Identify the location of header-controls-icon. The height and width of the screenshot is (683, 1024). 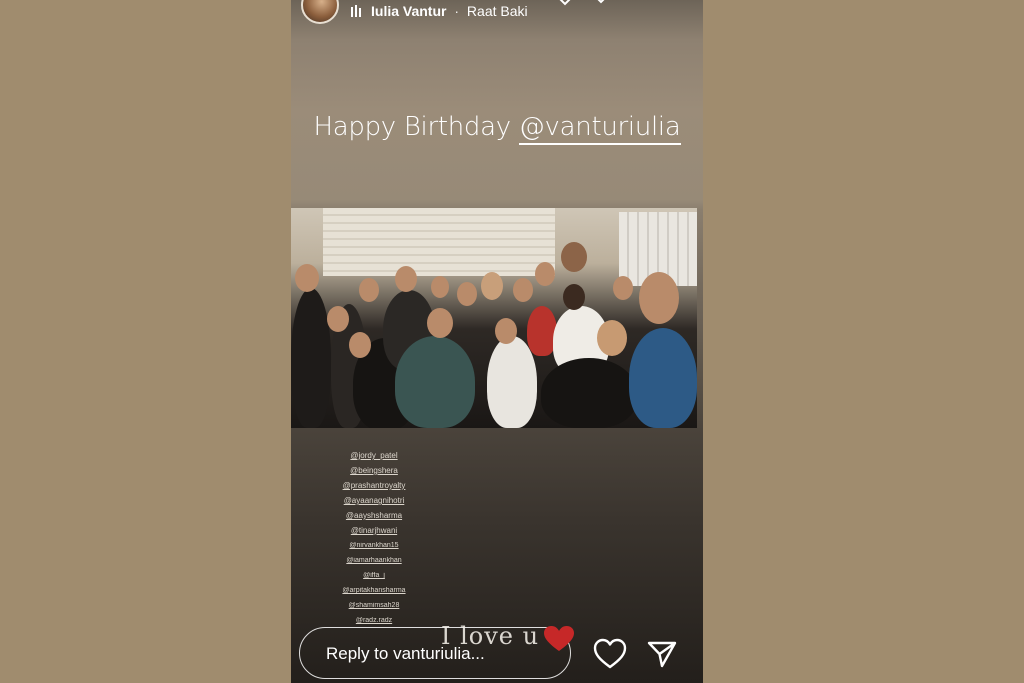
(585, 4).